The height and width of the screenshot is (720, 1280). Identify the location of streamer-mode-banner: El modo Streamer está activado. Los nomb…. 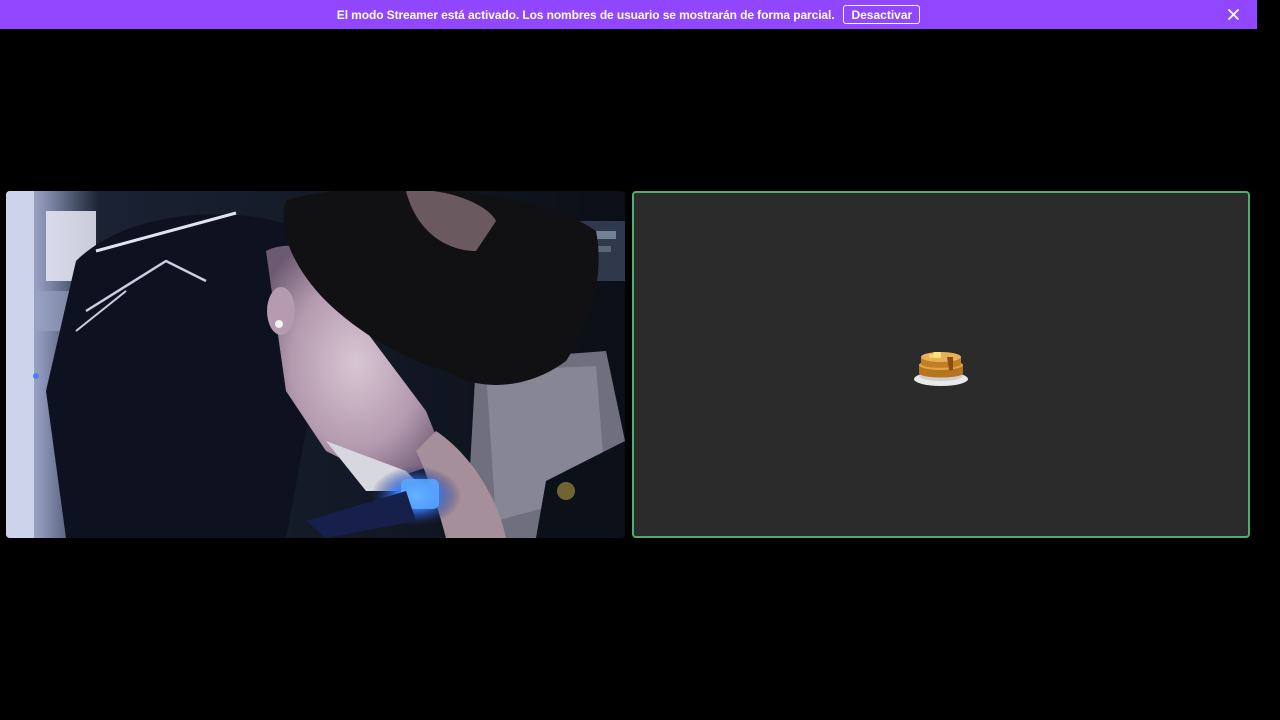
(628, 14).